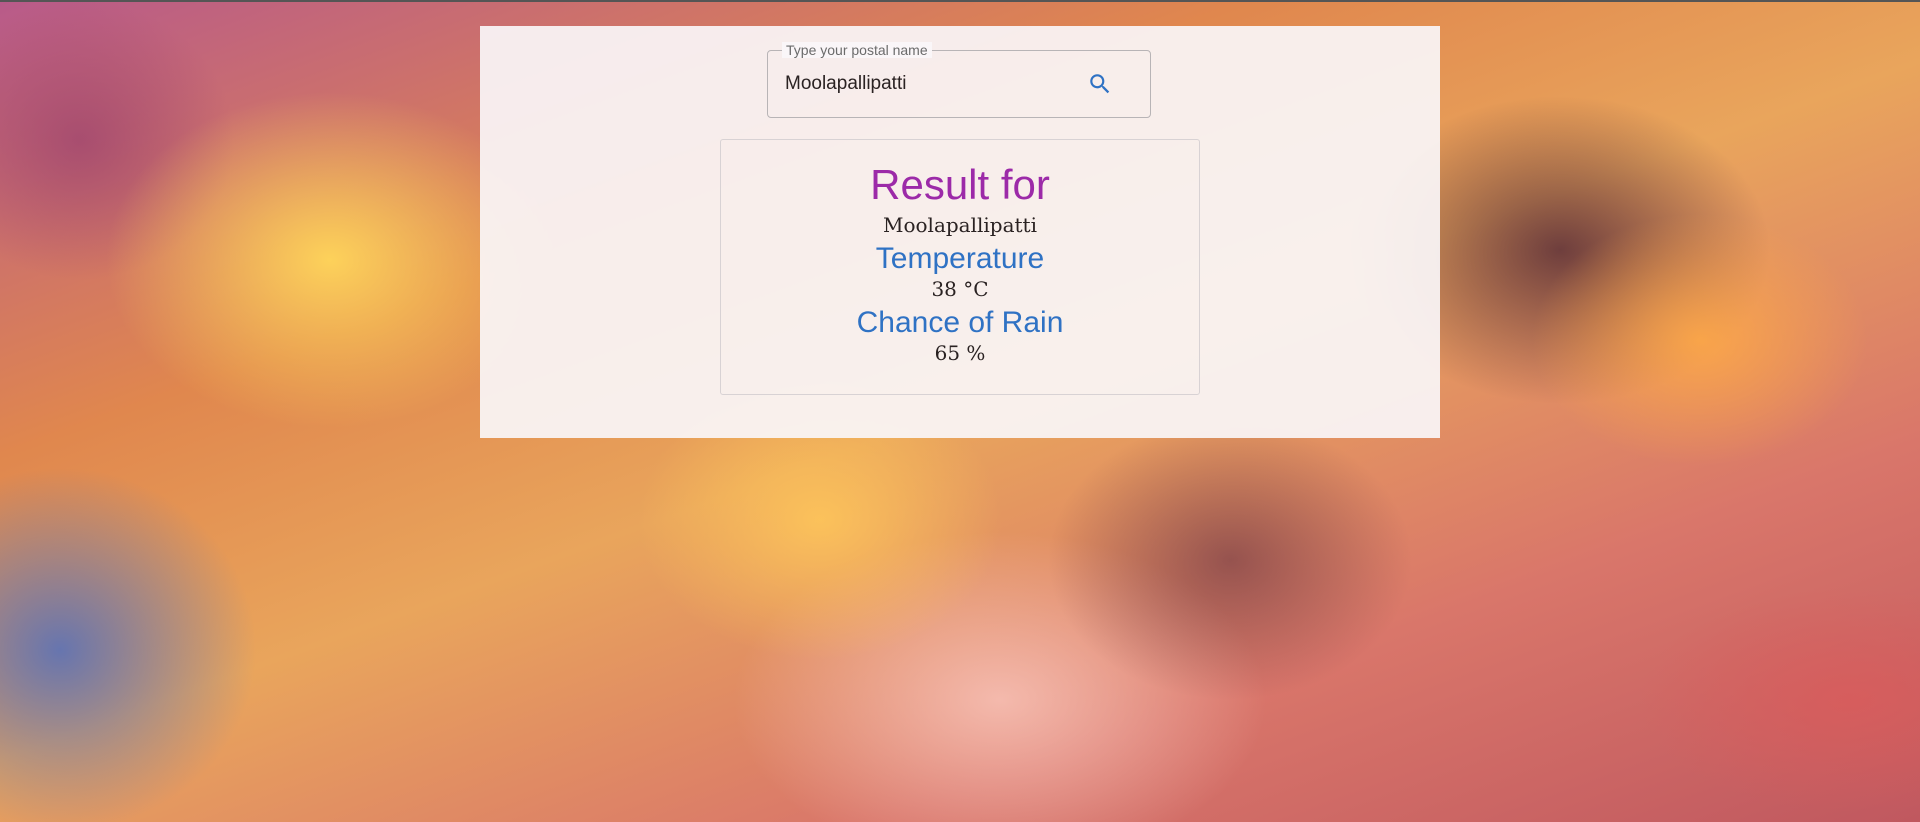 This screenshot has width=1920, height=822. What do you see at coordinates (960, 289) in the screenshot?
I see `temperature-value: 38 °C` at bounding box center [960, 289].